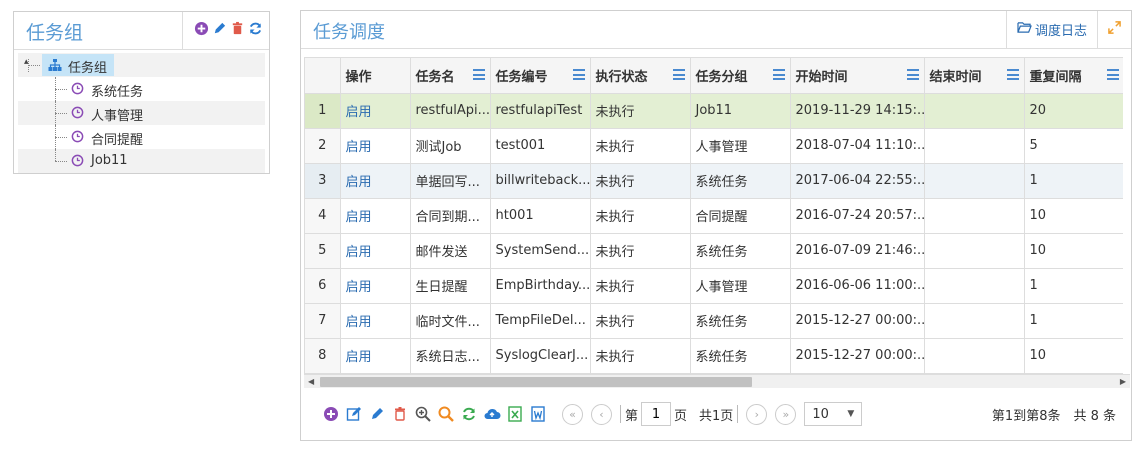 The height and width of the screenshot is (466, 1142). I want to click on column-header: 开始时间, so click(857, 76).